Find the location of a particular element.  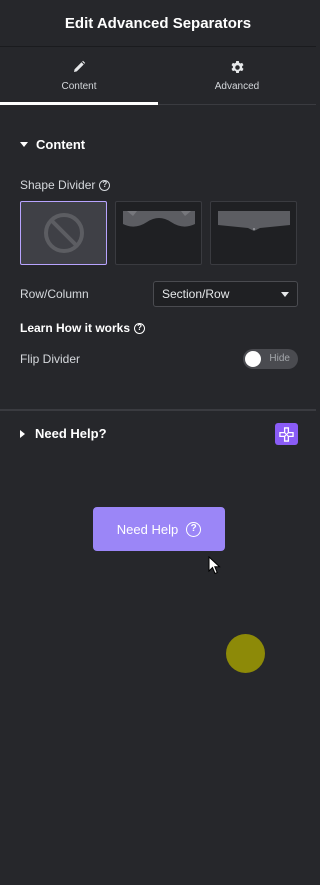

learn-how-link: Learn How it works ? is located at coordinates (83, 328).